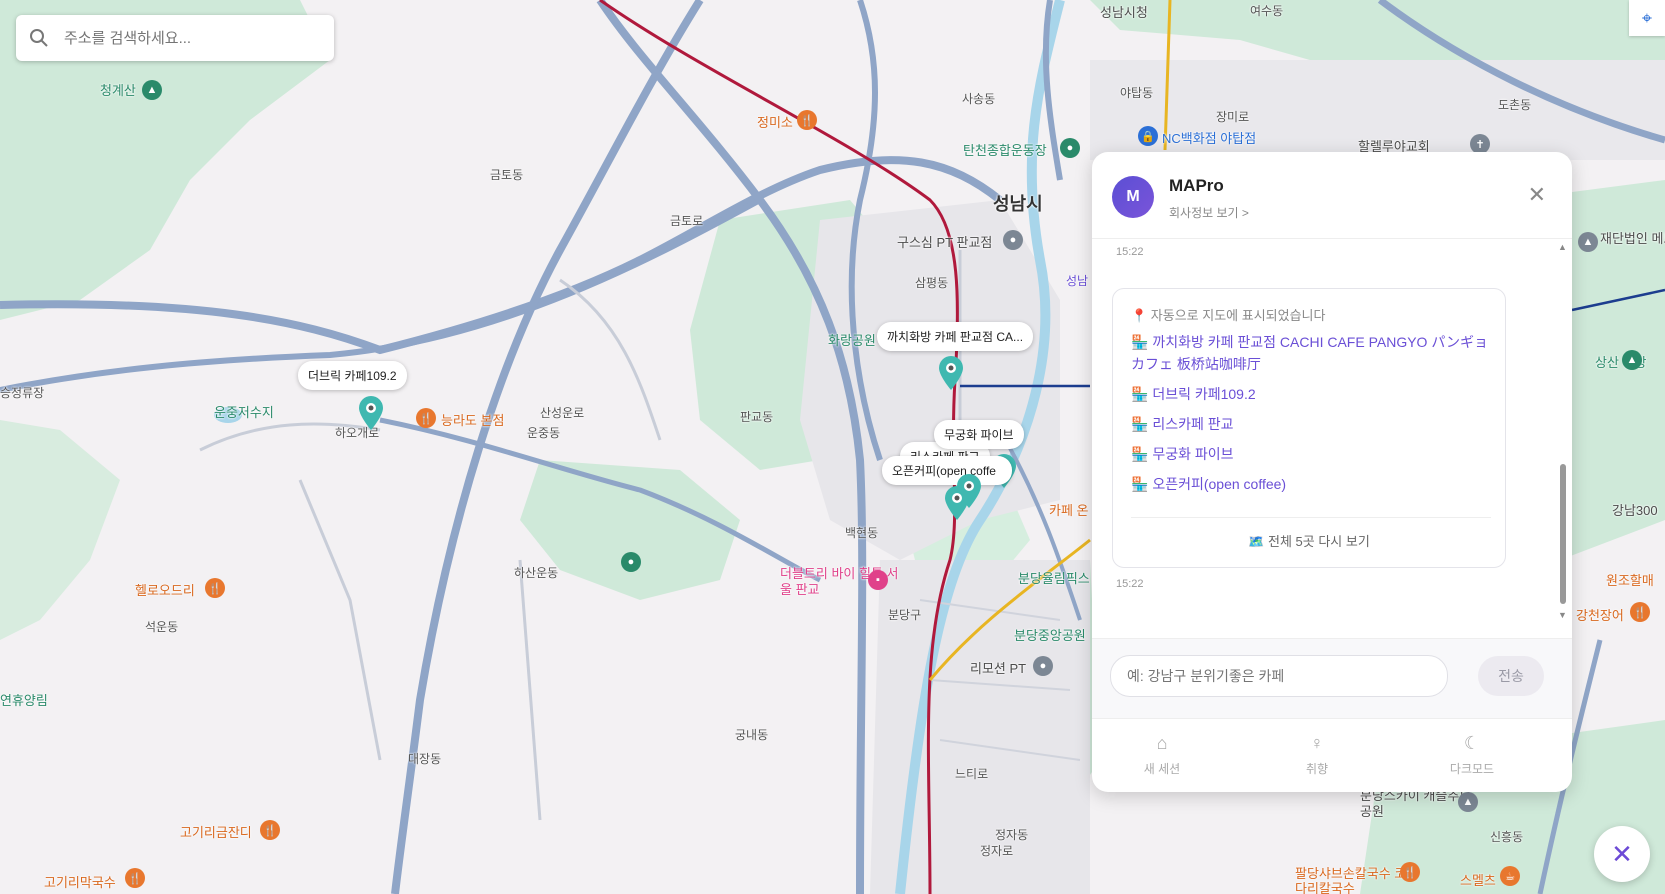 This screenshot has height=894, width=1665. Describe the element at coordinates (852, 340) in the screenshot. I see `map-label-hwarang: 화랑공원` at that location.